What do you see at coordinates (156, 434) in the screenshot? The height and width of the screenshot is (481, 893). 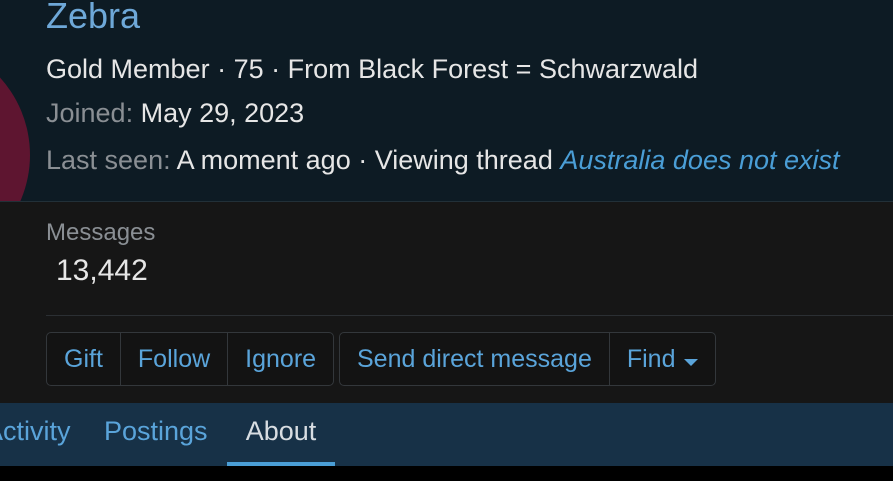 I see `tab-postings: Postings` at bounding box center [156, 434].